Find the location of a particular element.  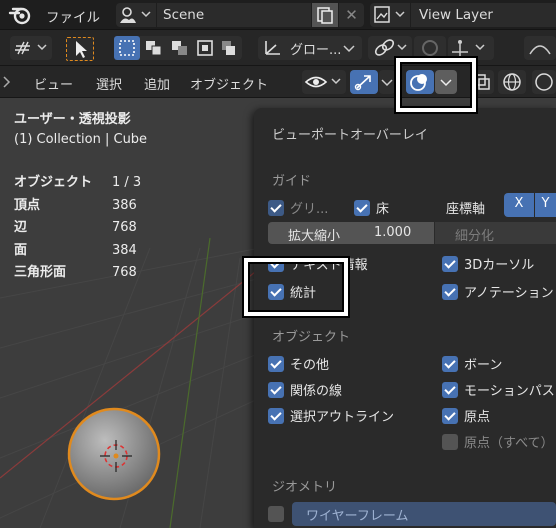

selection-mode-icons is located at coordinates (178, 48).